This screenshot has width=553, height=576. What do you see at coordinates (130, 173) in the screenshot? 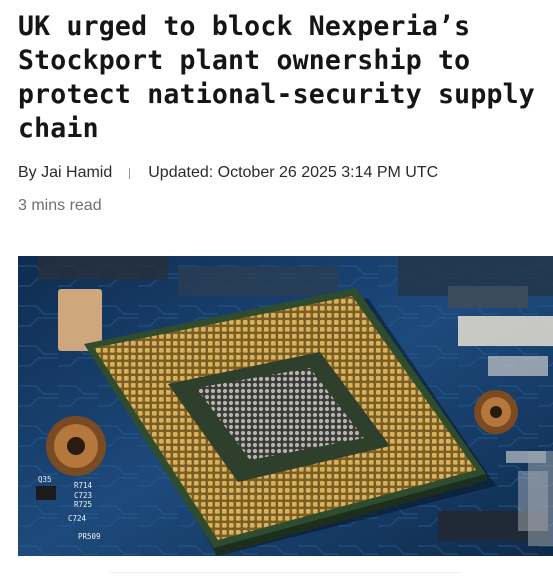
I see `byline-divider` at bounding box center [130, 173].